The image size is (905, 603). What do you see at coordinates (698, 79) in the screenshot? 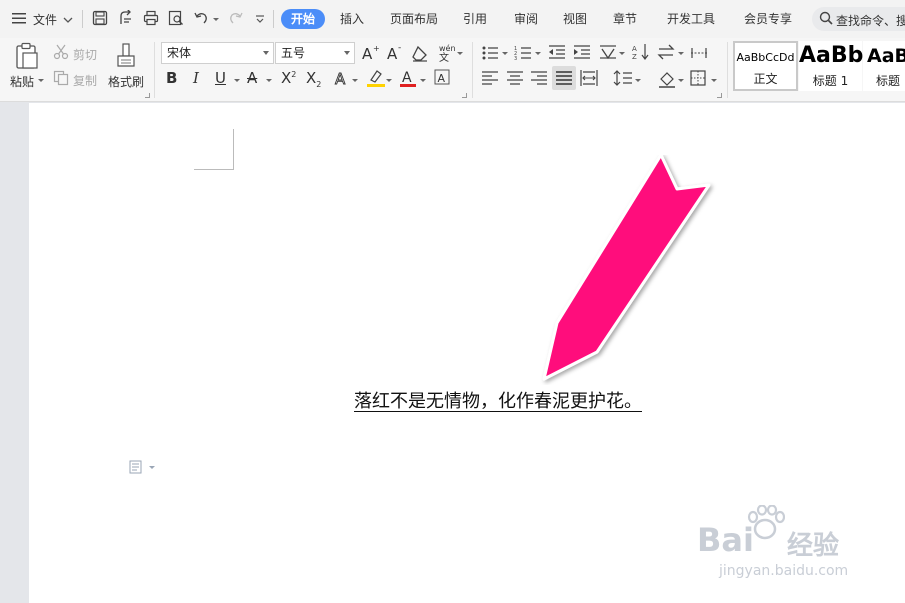
I see `borders-icon` at bounding box center [698, 79].